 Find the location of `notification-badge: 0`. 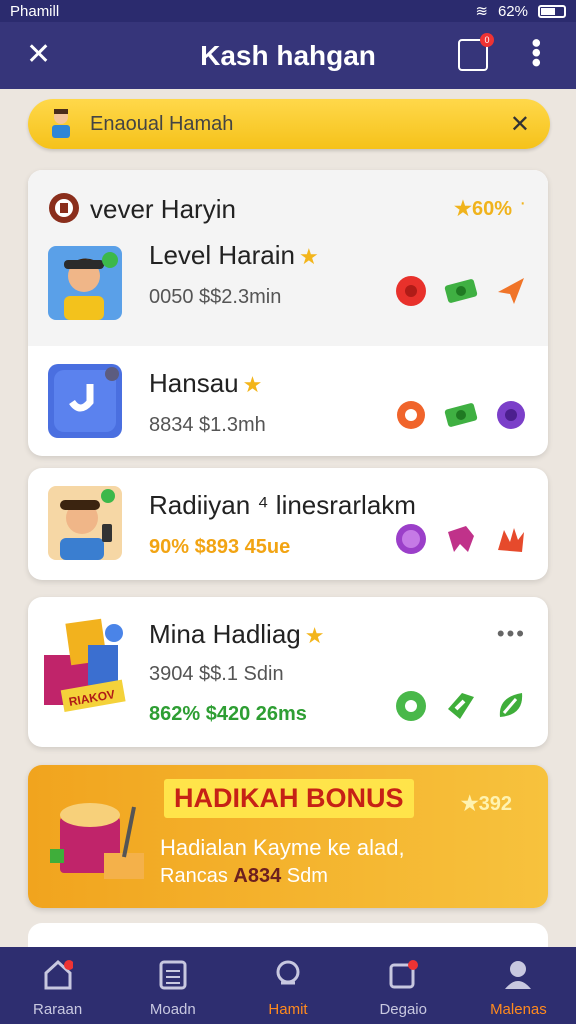

notification-badge: 0 is located at coordinates (487, 40).